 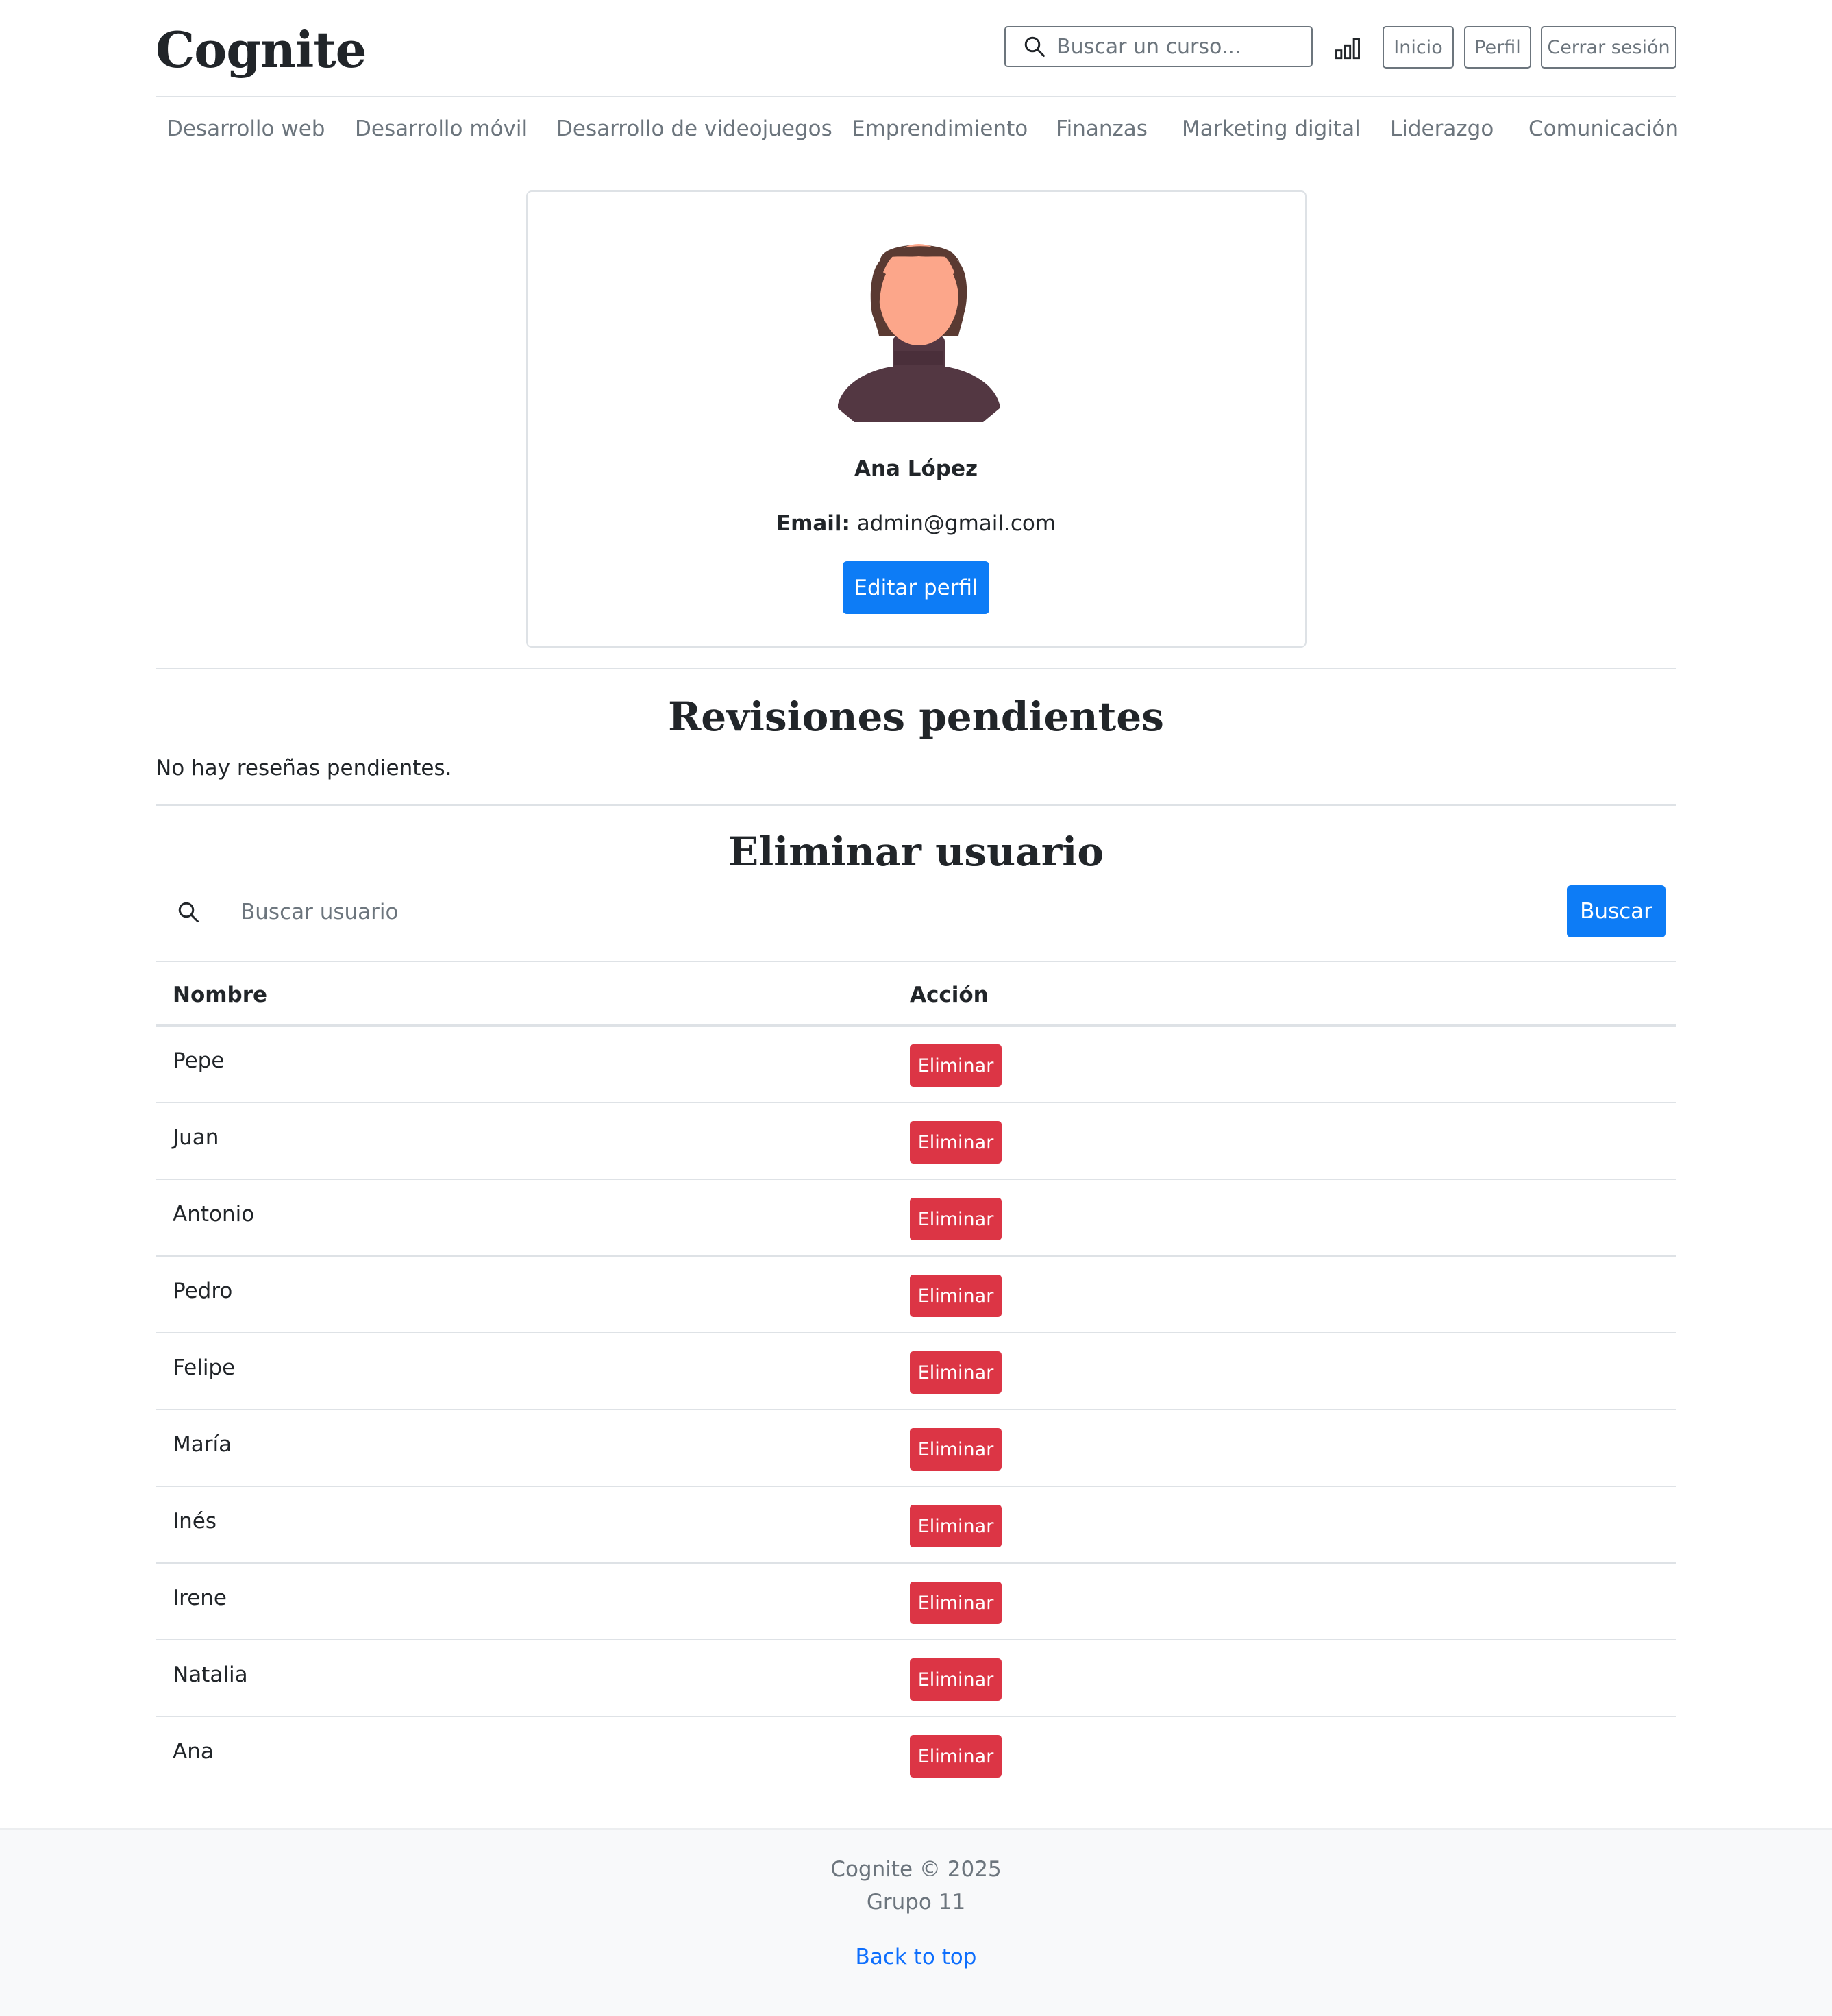 What do you see at coordinates (916, 1957) in the screenshot?
I see `back-to-top-link: Back to top` at bounding box center [916, 1957].